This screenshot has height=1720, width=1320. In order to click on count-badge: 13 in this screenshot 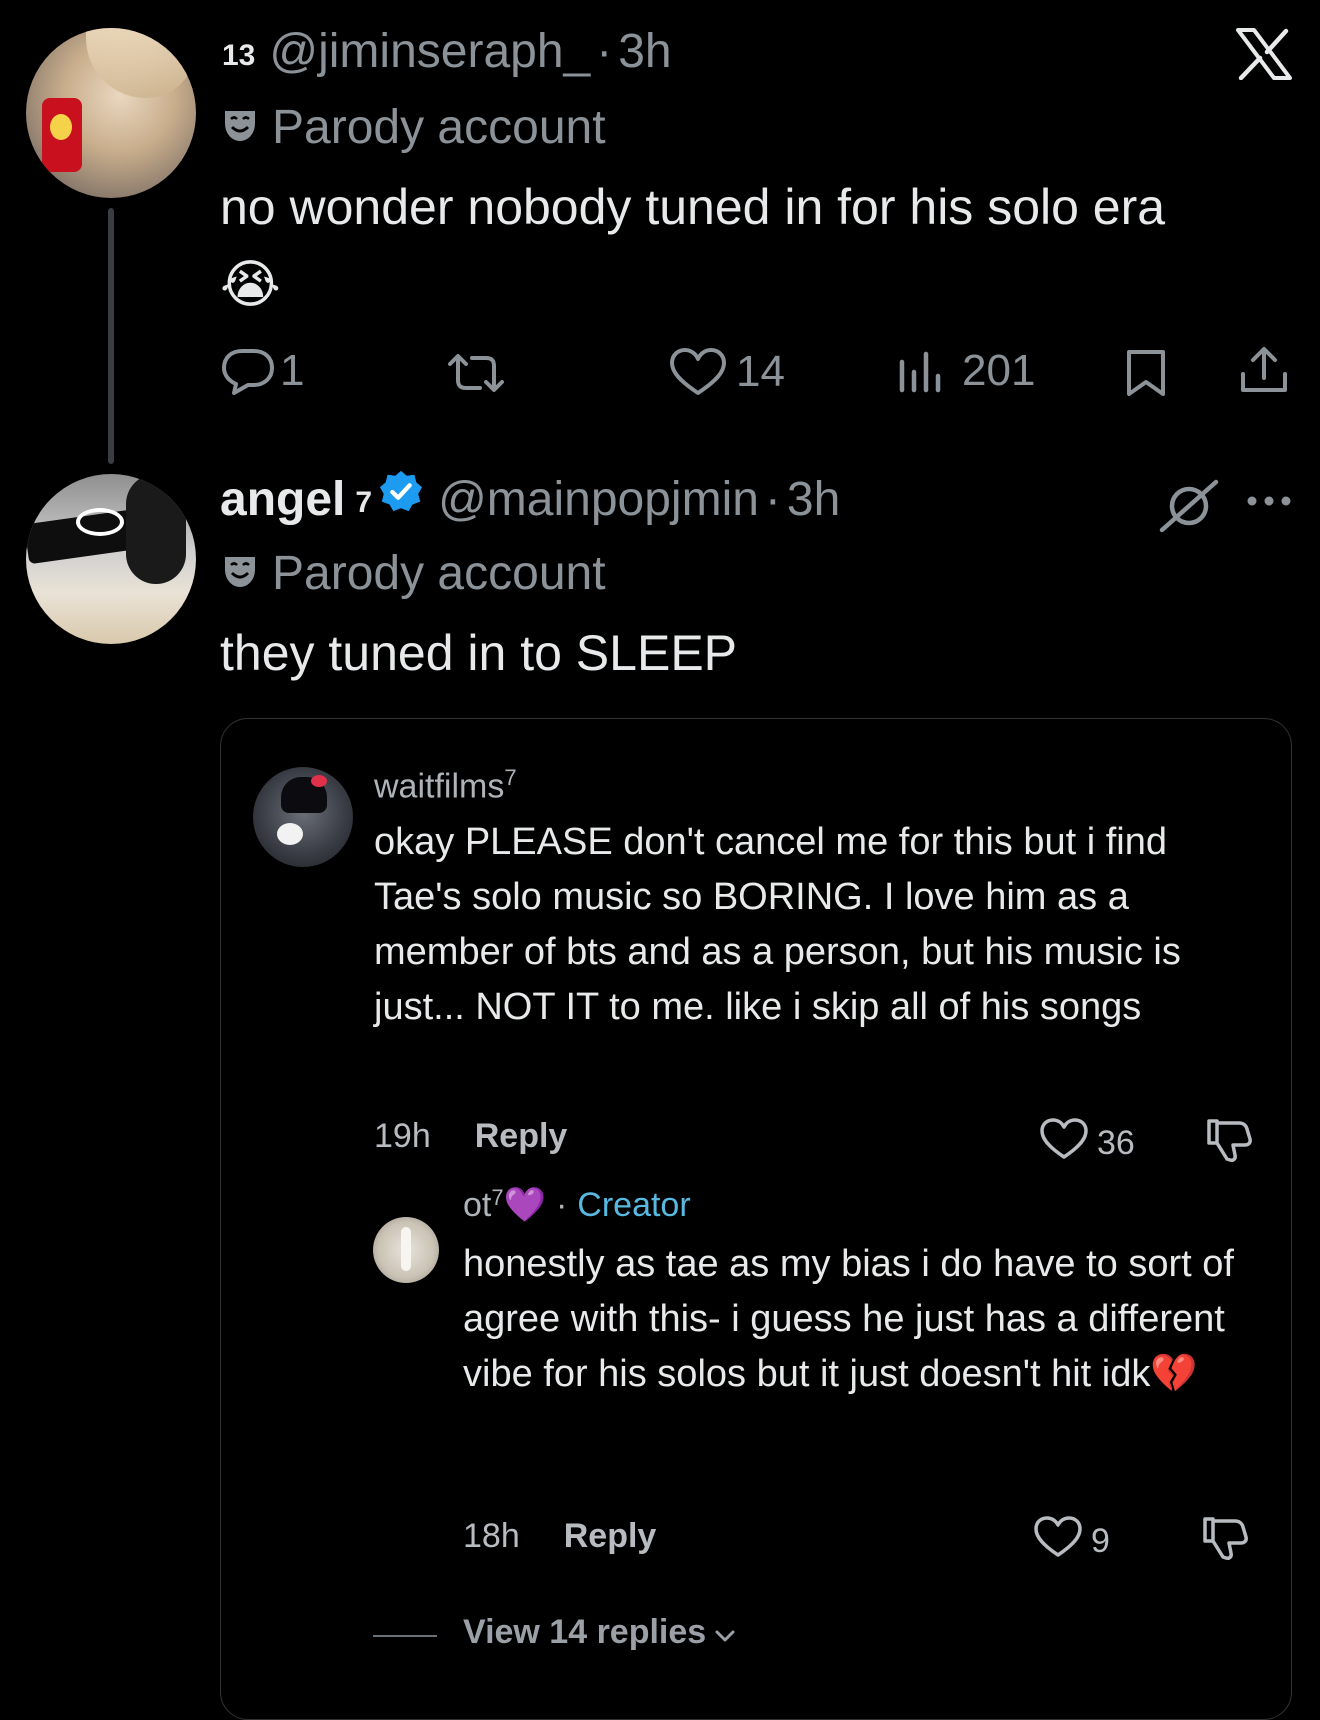, I will do `click(239, 55)`.